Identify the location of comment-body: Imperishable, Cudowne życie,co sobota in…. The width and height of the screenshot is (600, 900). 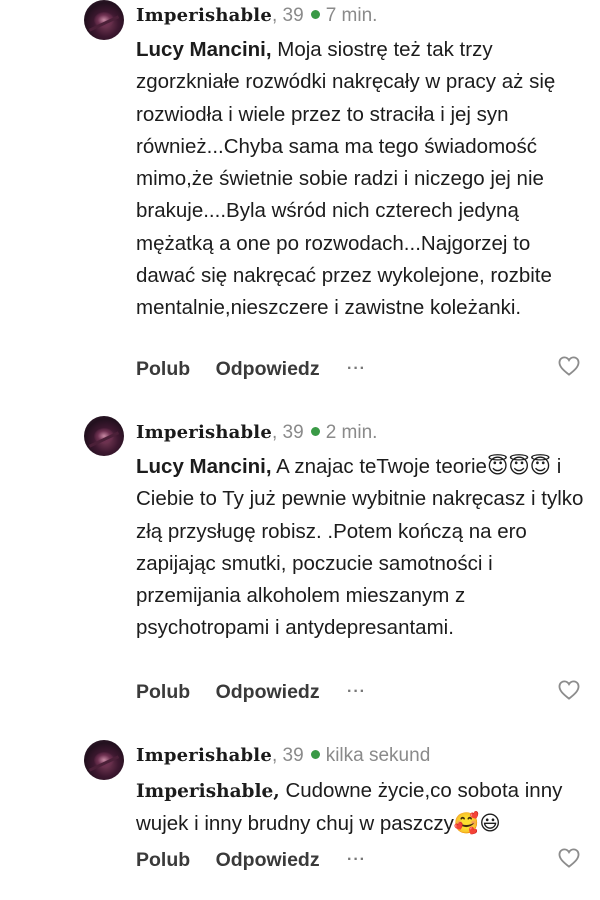
(361, 808).